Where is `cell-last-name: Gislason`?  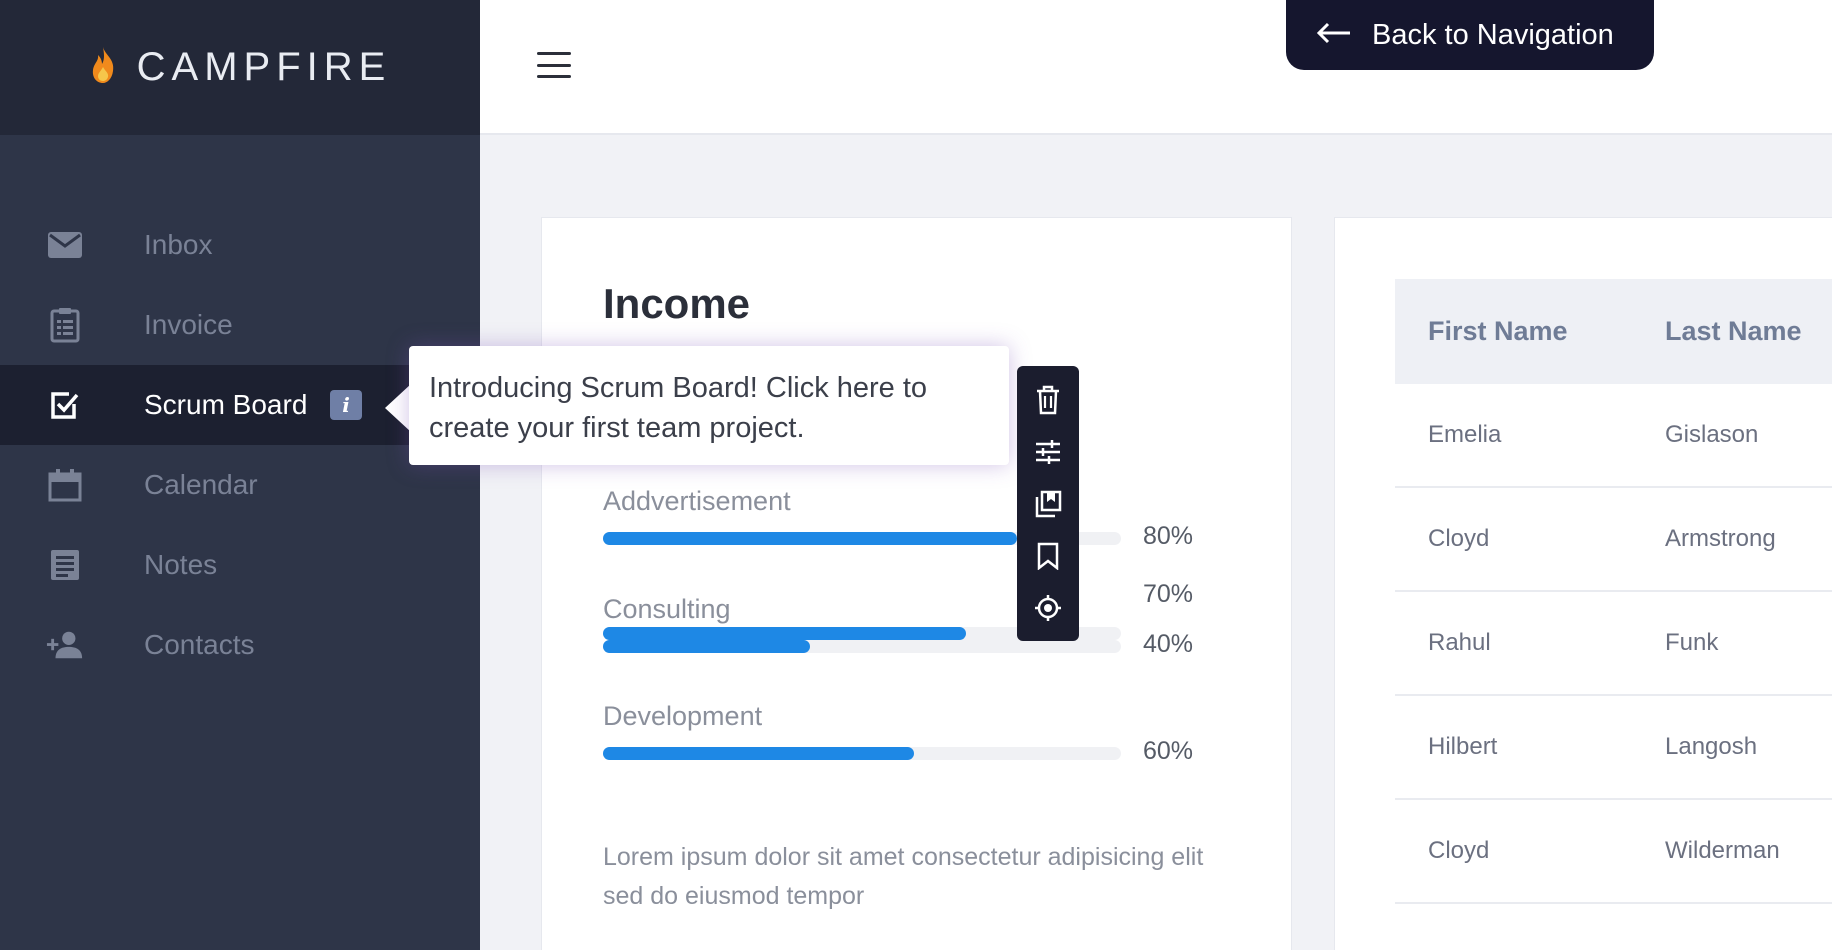
cell-last-name: Gislason is located at coordinates (1712, 434).